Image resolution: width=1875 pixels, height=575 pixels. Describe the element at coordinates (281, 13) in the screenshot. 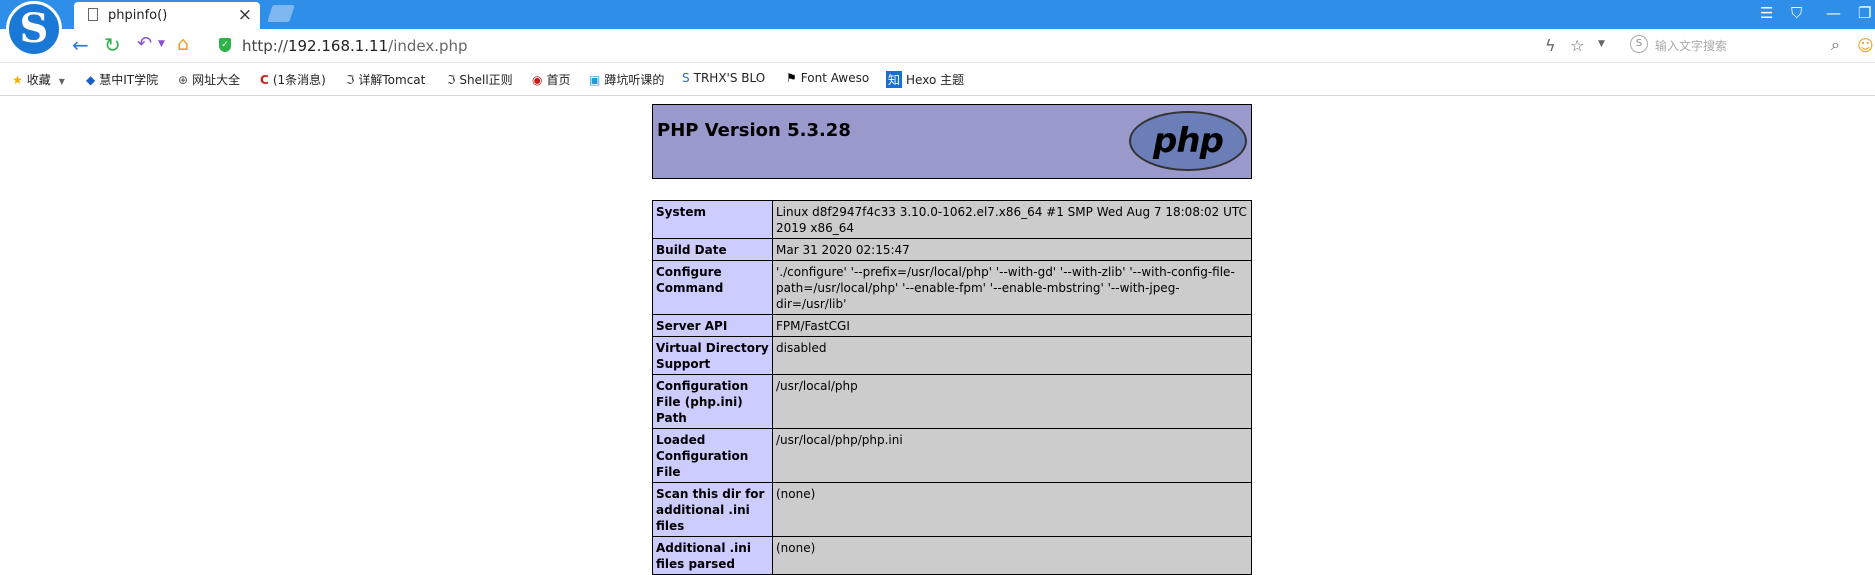

I see `new-tab-button` at that location.